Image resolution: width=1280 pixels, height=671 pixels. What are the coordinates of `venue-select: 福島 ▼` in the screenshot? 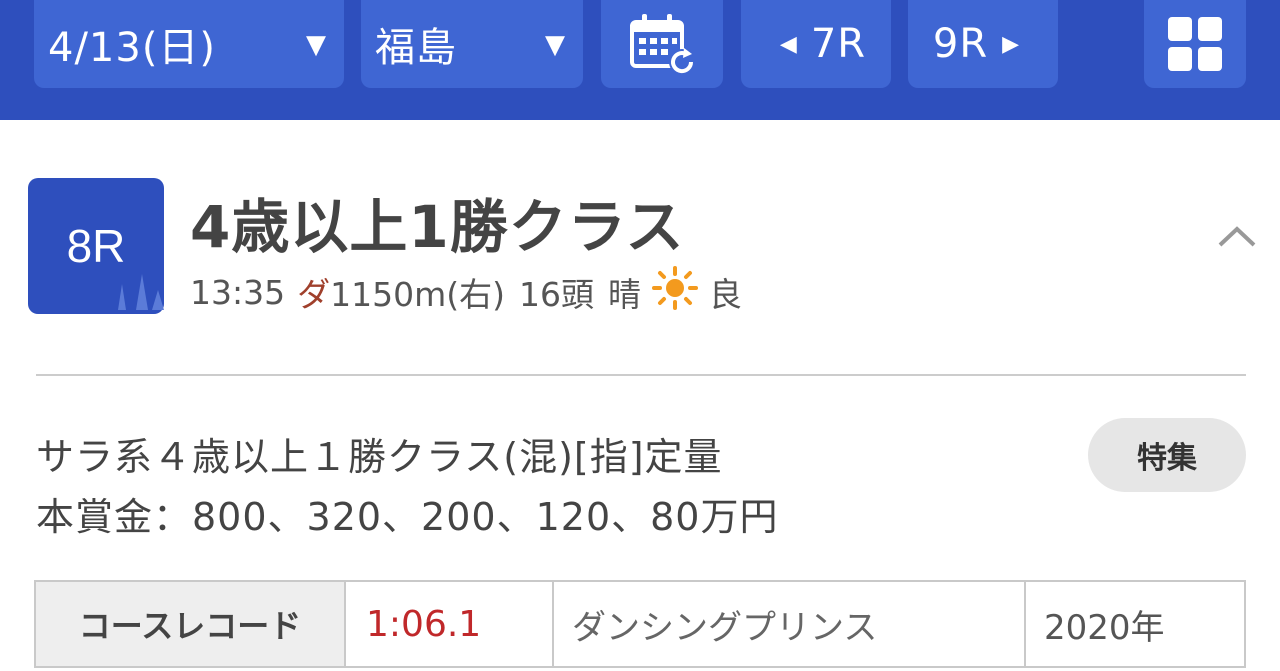 It's located at (472, 44).